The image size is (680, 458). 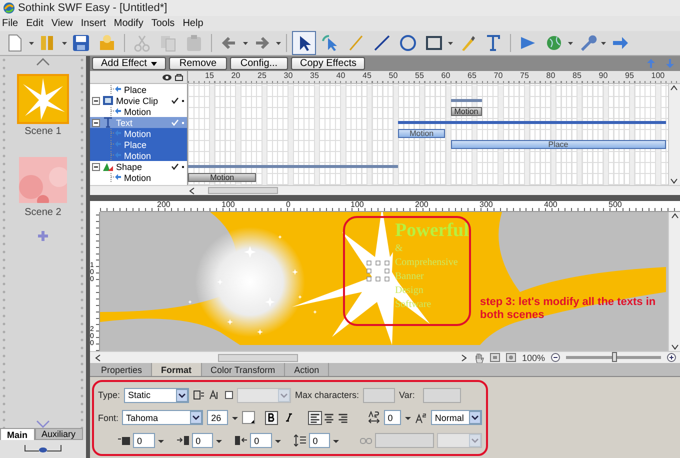 What do you see at coordinates (217, 418) in the screenshot?
I see `font-size-field: 26` at bounding box center [217, 418].